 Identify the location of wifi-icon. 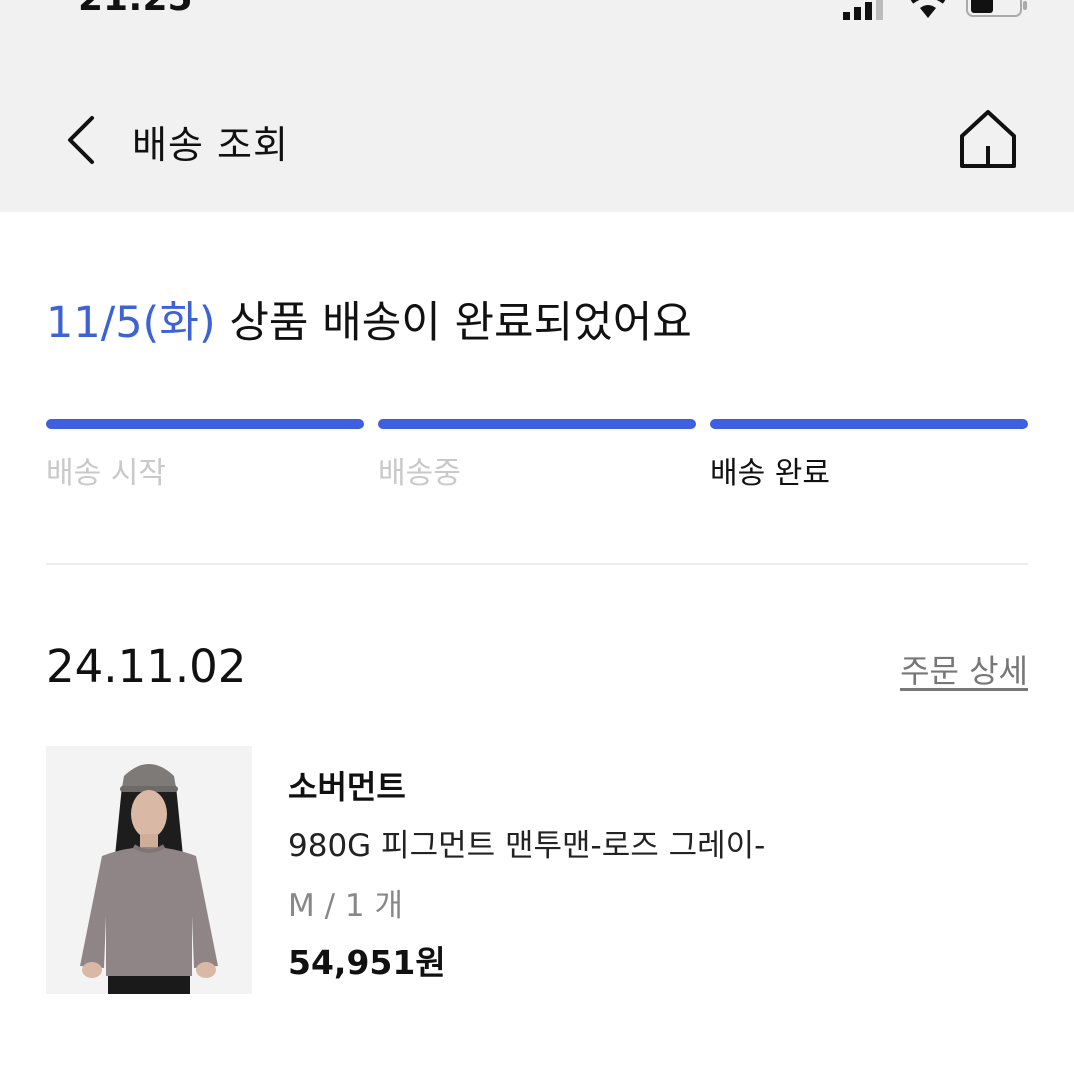
(928, 9).